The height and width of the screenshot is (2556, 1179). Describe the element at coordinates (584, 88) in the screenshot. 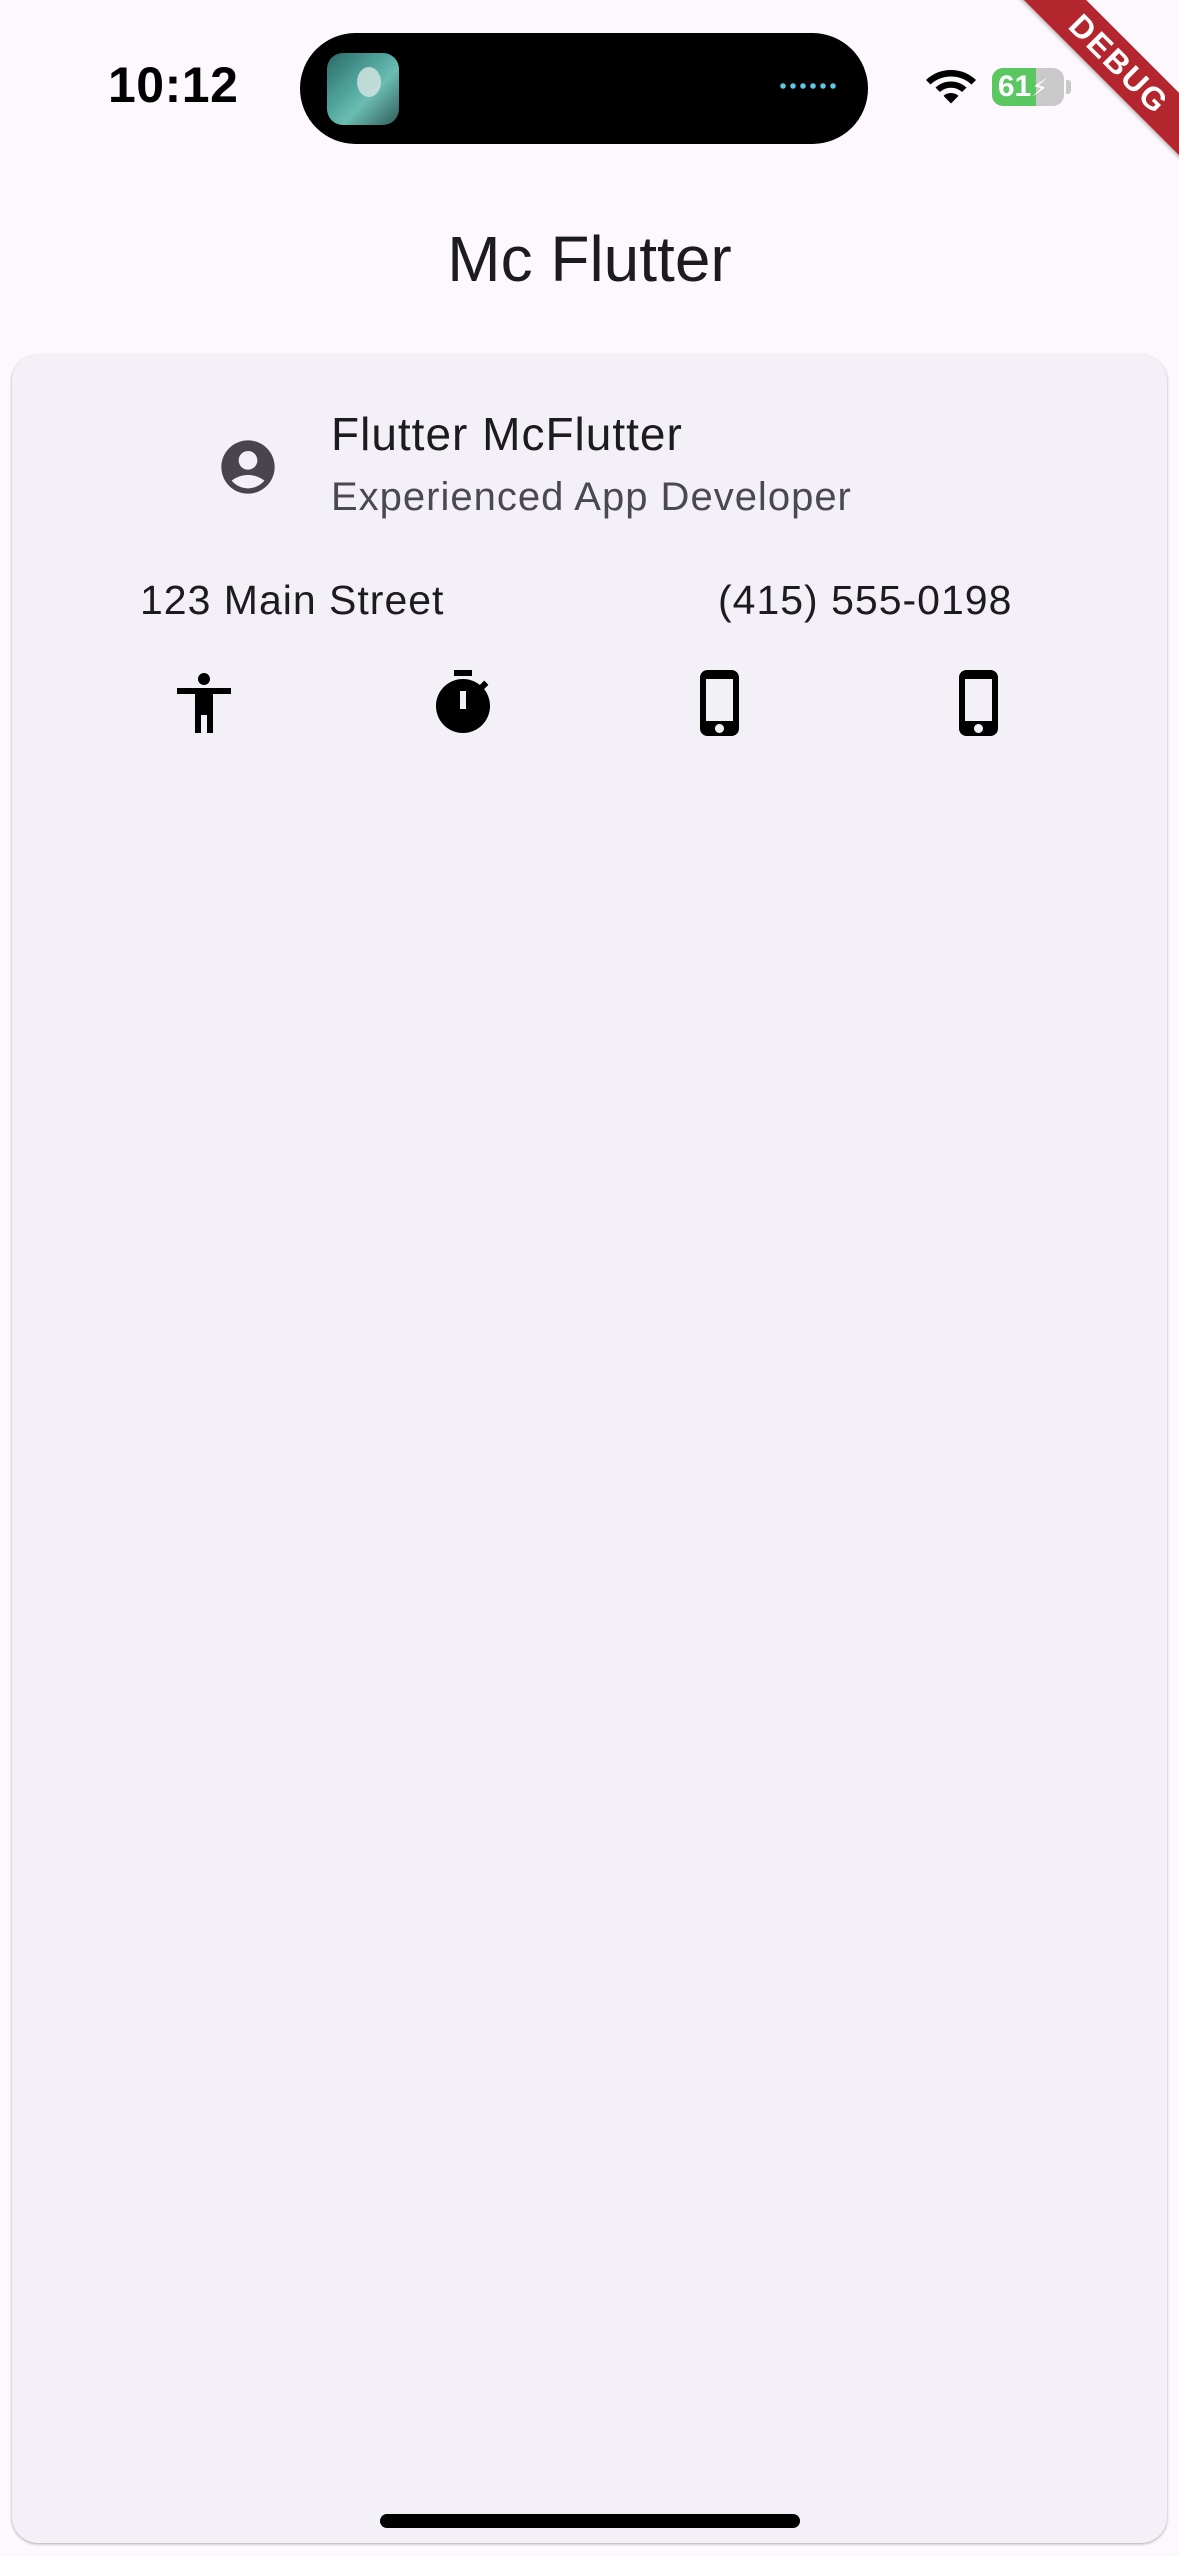

I see `dynamic-island` at that location.